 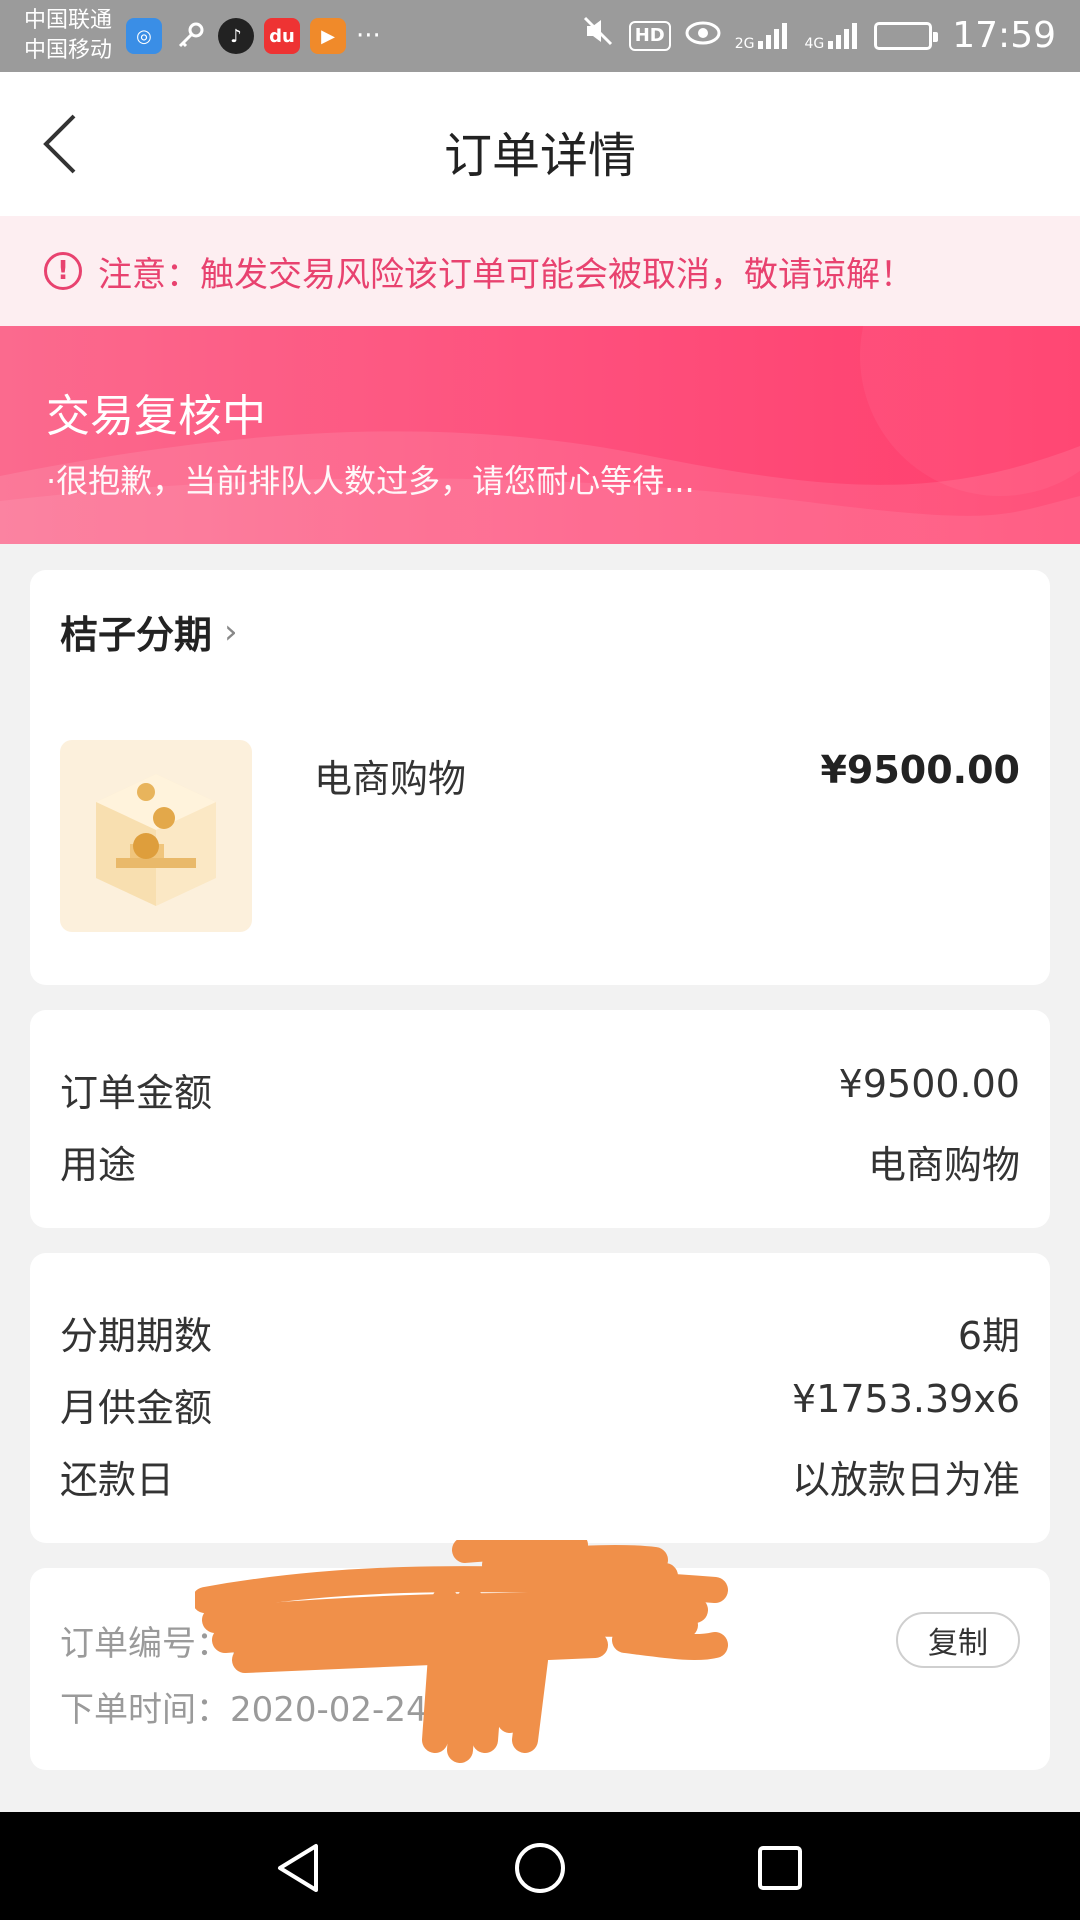 I want to click on system-nav-bar, so click(x=540, y=1866).